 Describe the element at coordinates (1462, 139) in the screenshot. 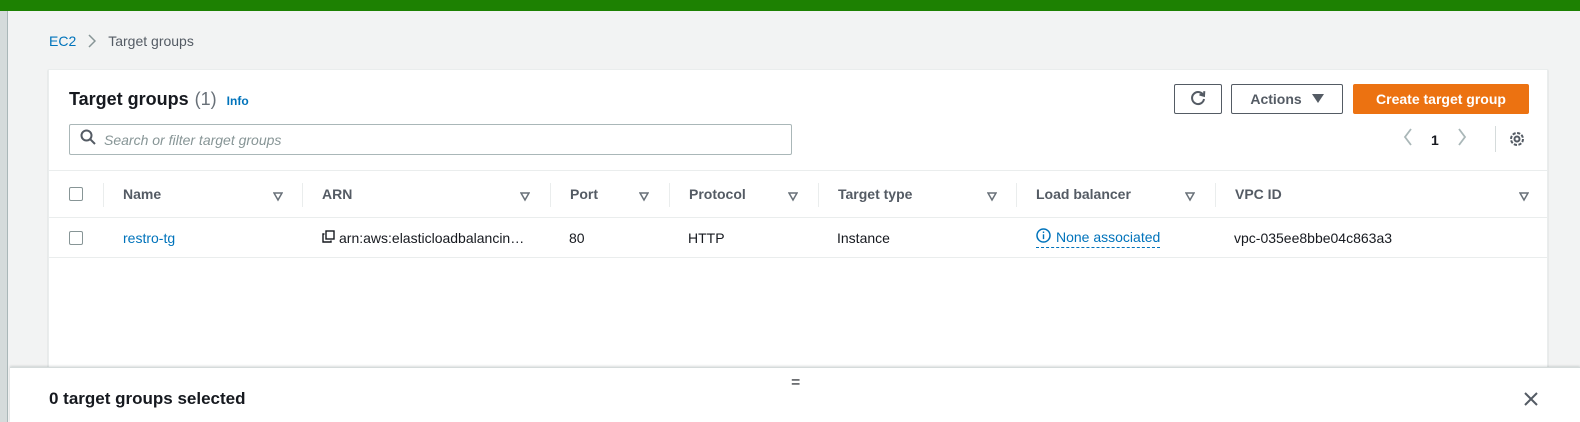

I see `next-page-icon` at that location.